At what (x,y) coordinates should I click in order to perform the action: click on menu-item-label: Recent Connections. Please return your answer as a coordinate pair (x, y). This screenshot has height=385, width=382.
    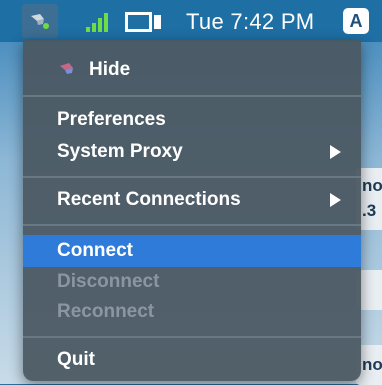
    Looking at the image, I should click on (149, 199).